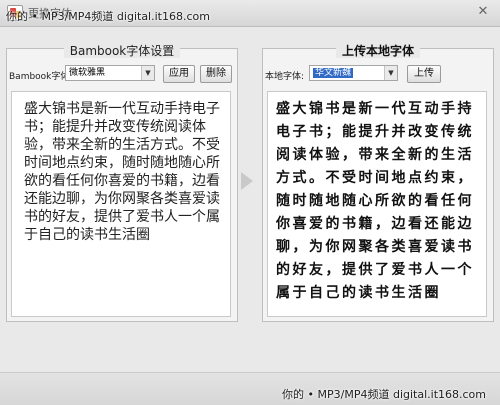 The width and height of the screenshot is (500, 405). What do you see at coordinates (41, 77) in the screenshot?
I see `bambook-font-label: Bambook字体:` at bounding box center [41, 77].